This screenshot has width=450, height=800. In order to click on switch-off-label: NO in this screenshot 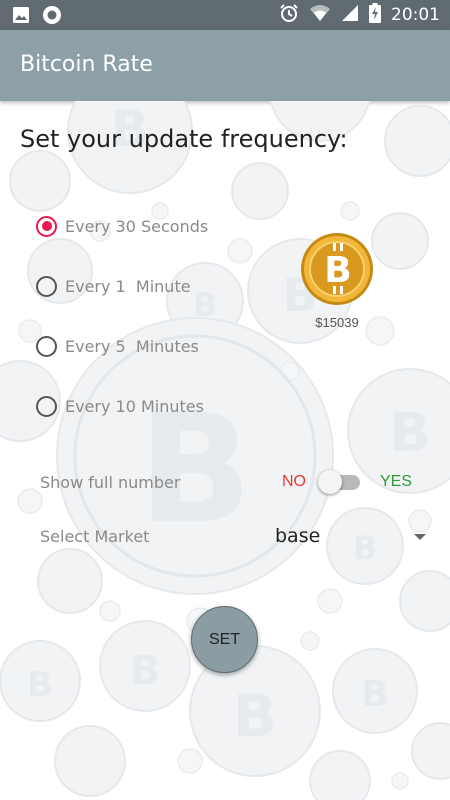, I will do `click(294, 481)`.